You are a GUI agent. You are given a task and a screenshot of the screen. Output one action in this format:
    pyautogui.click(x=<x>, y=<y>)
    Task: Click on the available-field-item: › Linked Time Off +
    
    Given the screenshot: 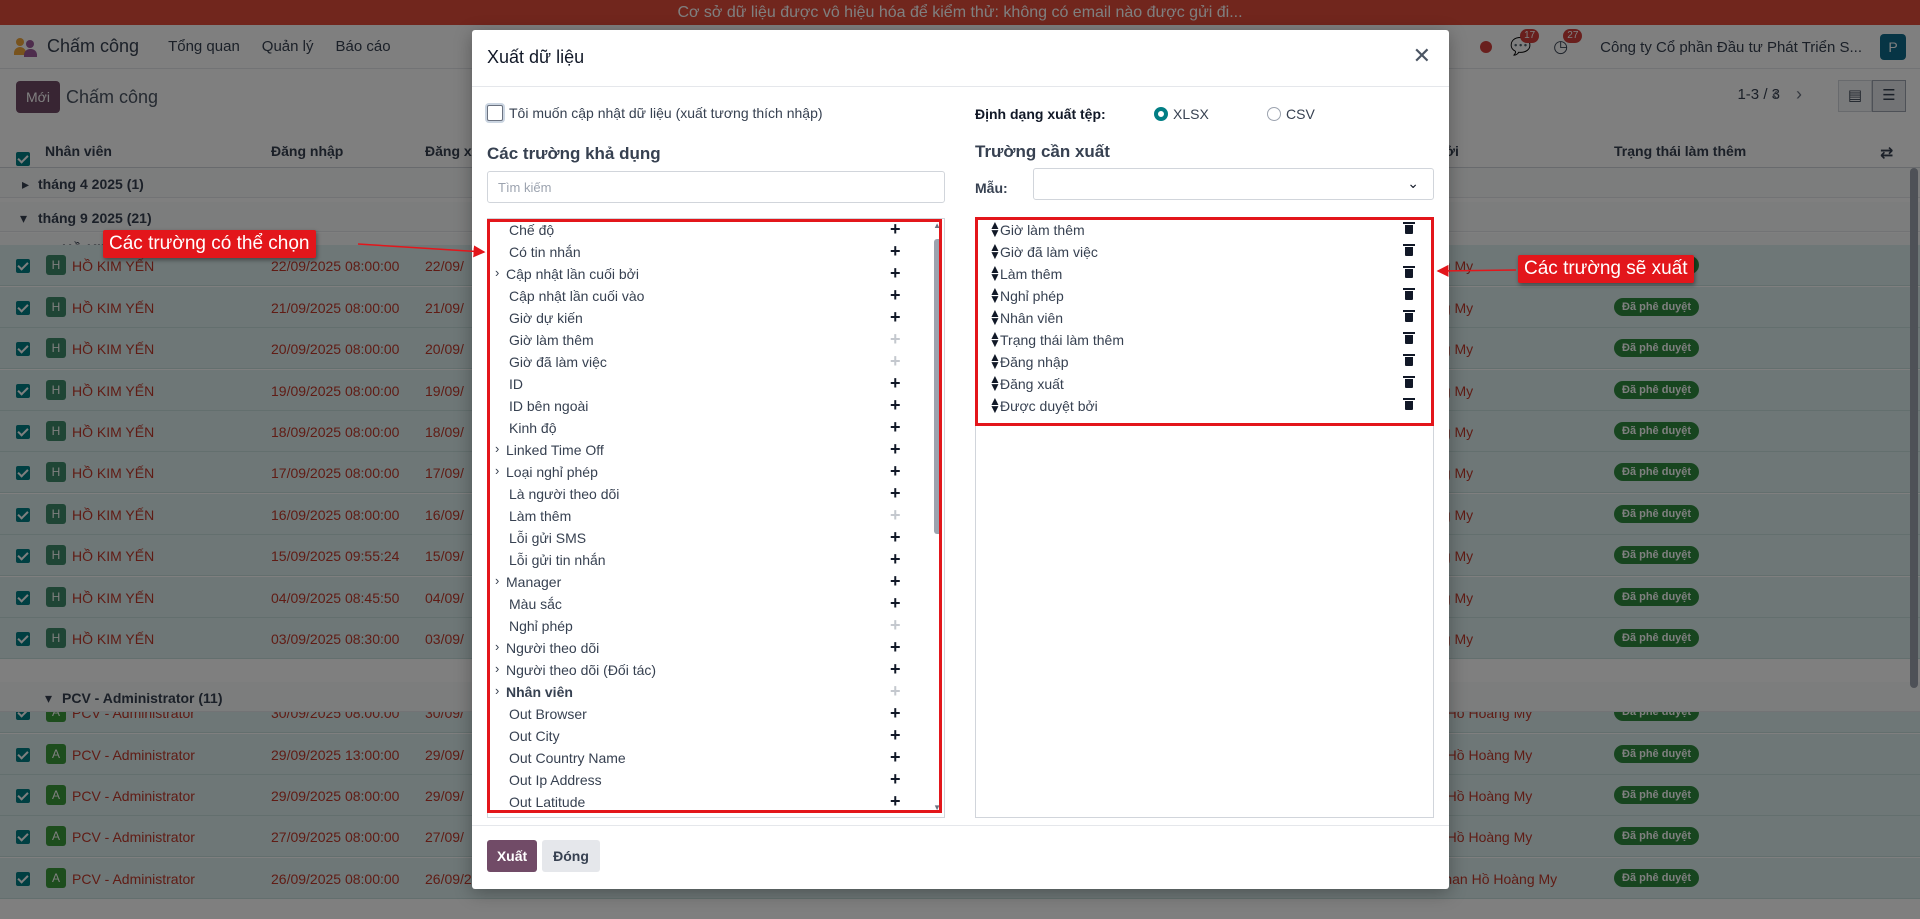 What is the action you would take?
    pyautogui.click(x=708, y=450)
    